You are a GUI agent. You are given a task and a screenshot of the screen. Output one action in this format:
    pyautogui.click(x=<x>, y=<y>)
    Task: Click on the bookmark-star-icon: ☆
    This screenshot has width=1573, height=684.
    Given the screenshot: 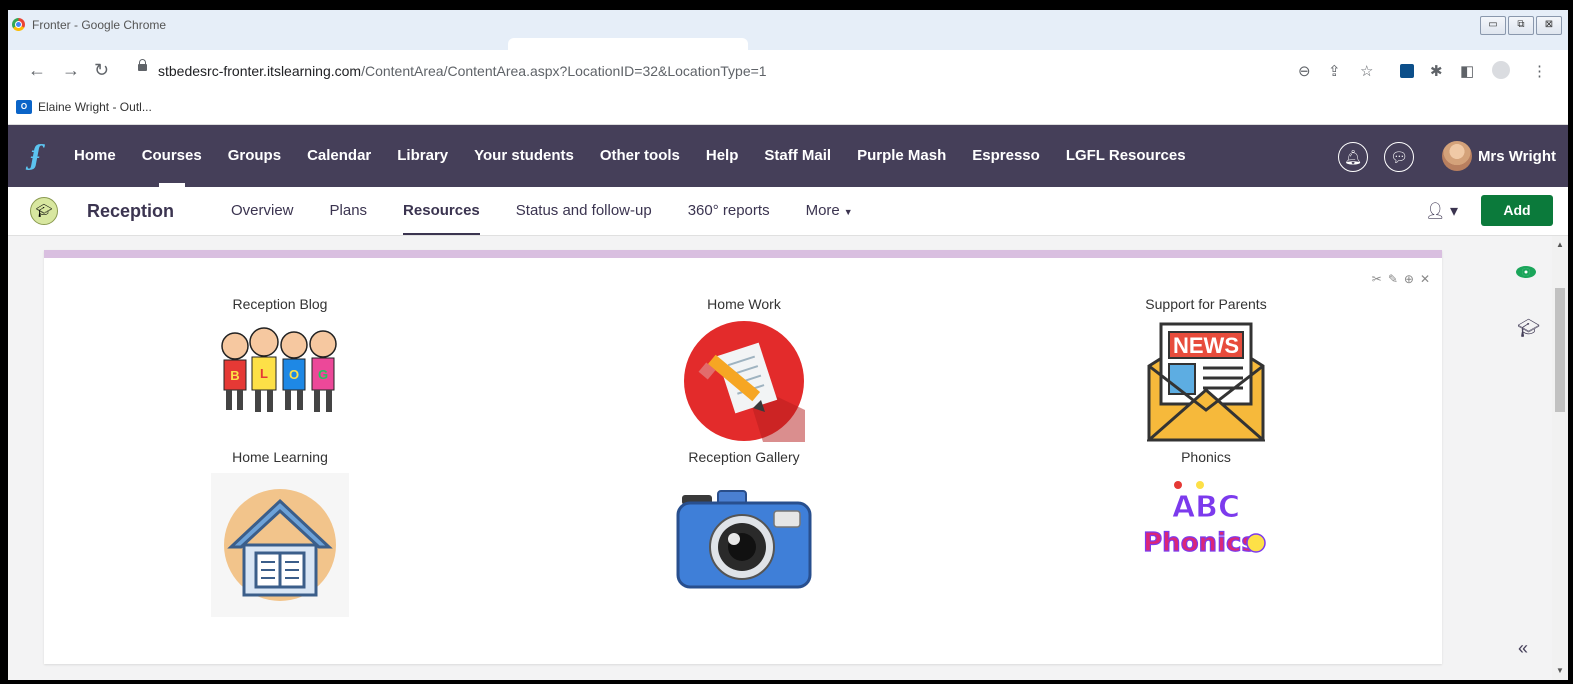 What is the action you would take?
    pyautogui.click(x=1366, y=71)
    